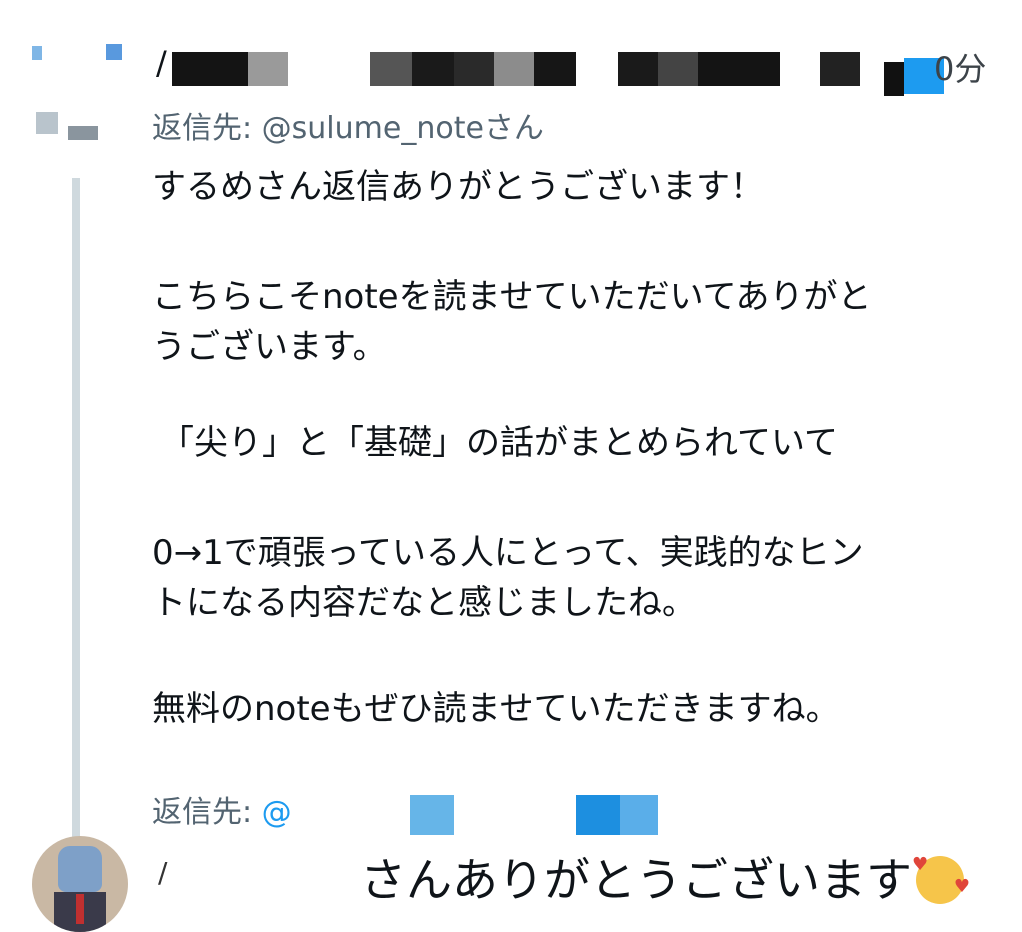 The image size is (1022, 932). I want to click on reply-to-line-2: 返信先: @, so click(222, 809).